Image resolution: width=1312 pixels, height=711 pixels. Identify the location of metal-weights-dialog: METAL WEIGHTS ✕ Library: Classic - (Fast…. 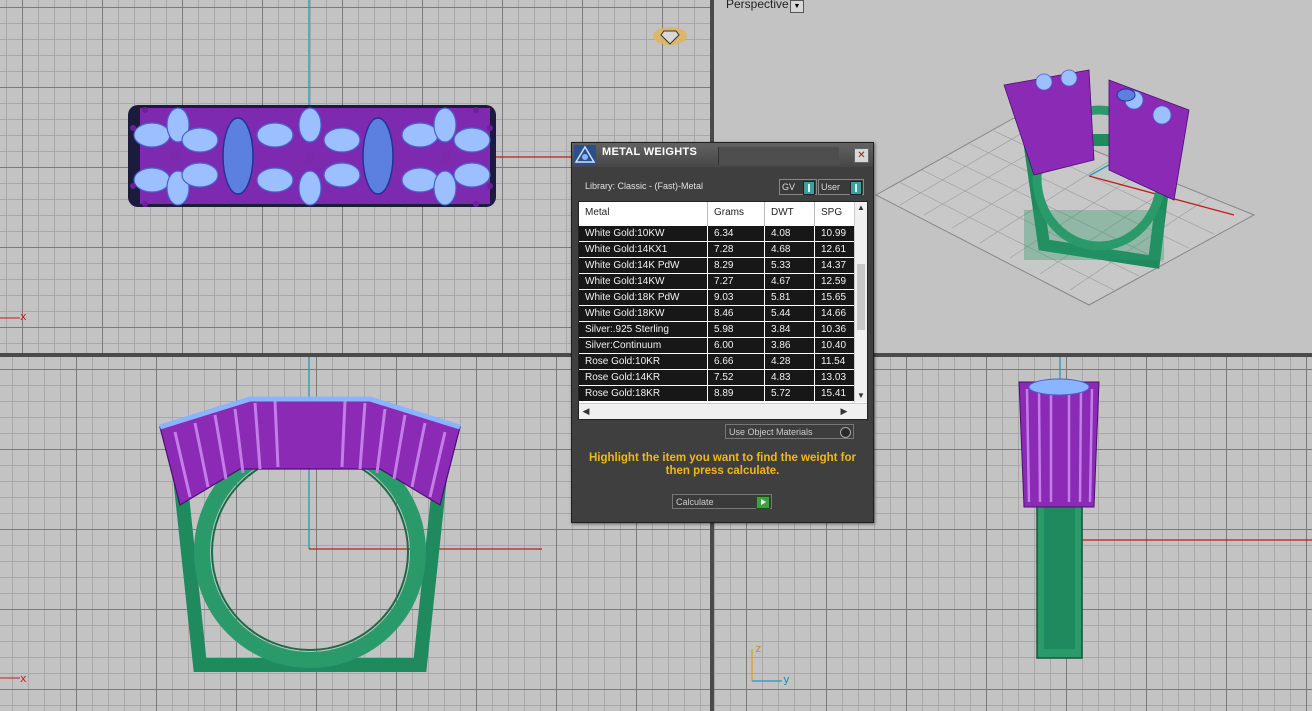
(722, 332).